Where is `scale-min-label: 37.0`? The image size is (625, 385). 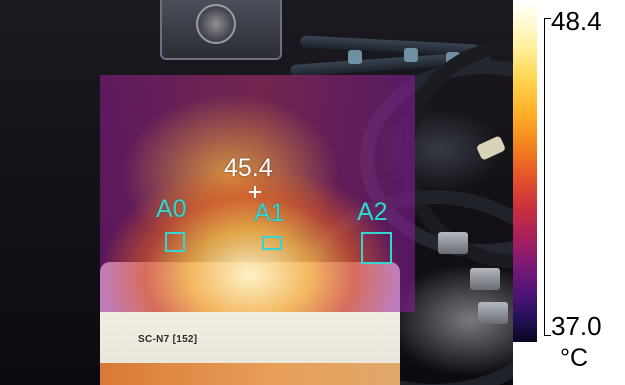 scale-min-label: 37.0 is located at coordinates (576, 326).